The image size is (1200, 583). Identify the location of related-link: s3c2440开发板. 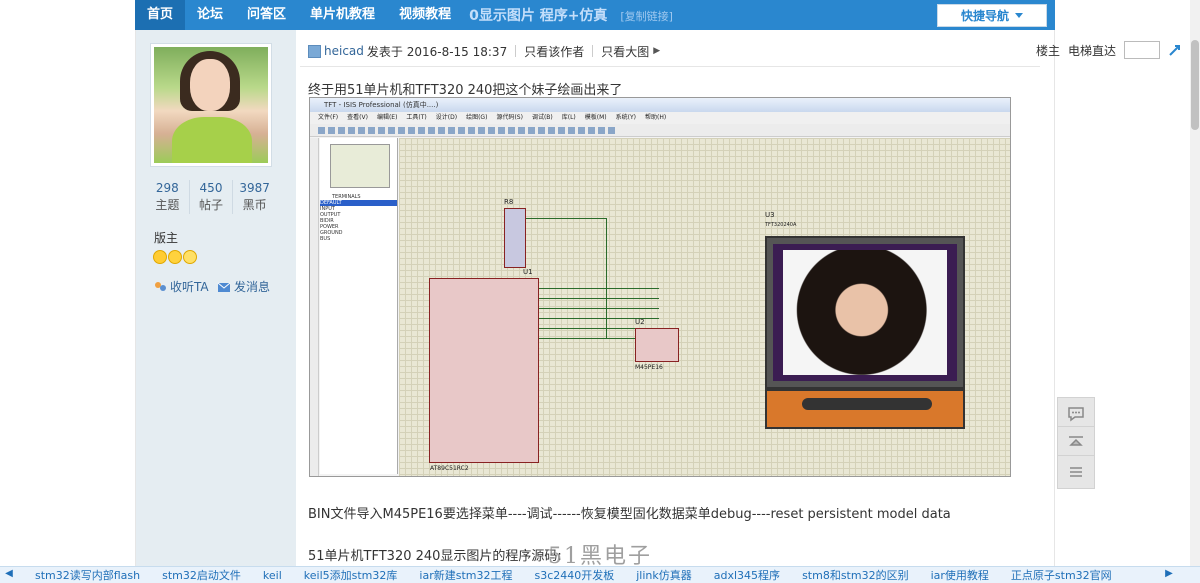
(574, 575).